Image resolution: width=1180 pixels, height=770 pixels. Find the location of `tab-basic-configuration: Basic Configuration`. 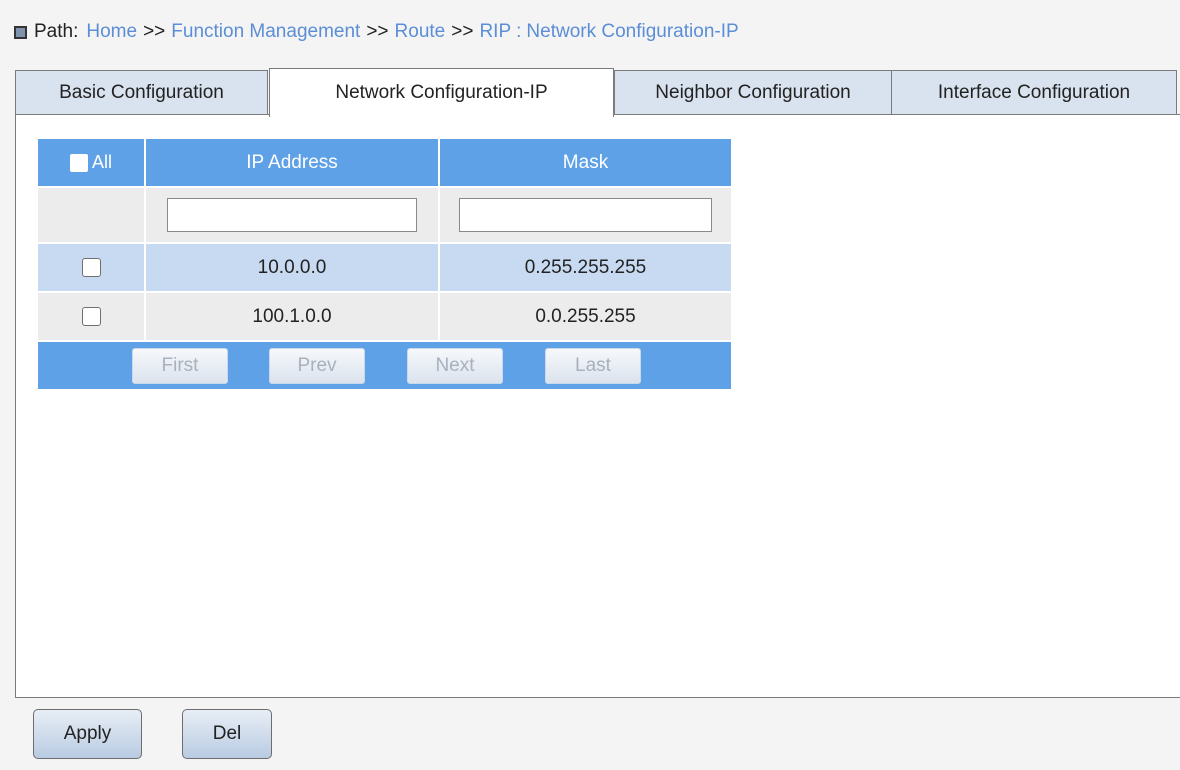

tab-basic-configuration: Basic Configuration is located at coordinates (141, 92).